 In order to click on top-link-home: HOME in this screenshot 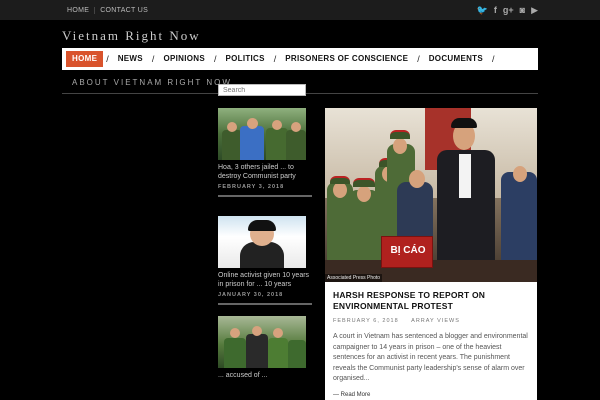, I will do `click(78, 10)`.